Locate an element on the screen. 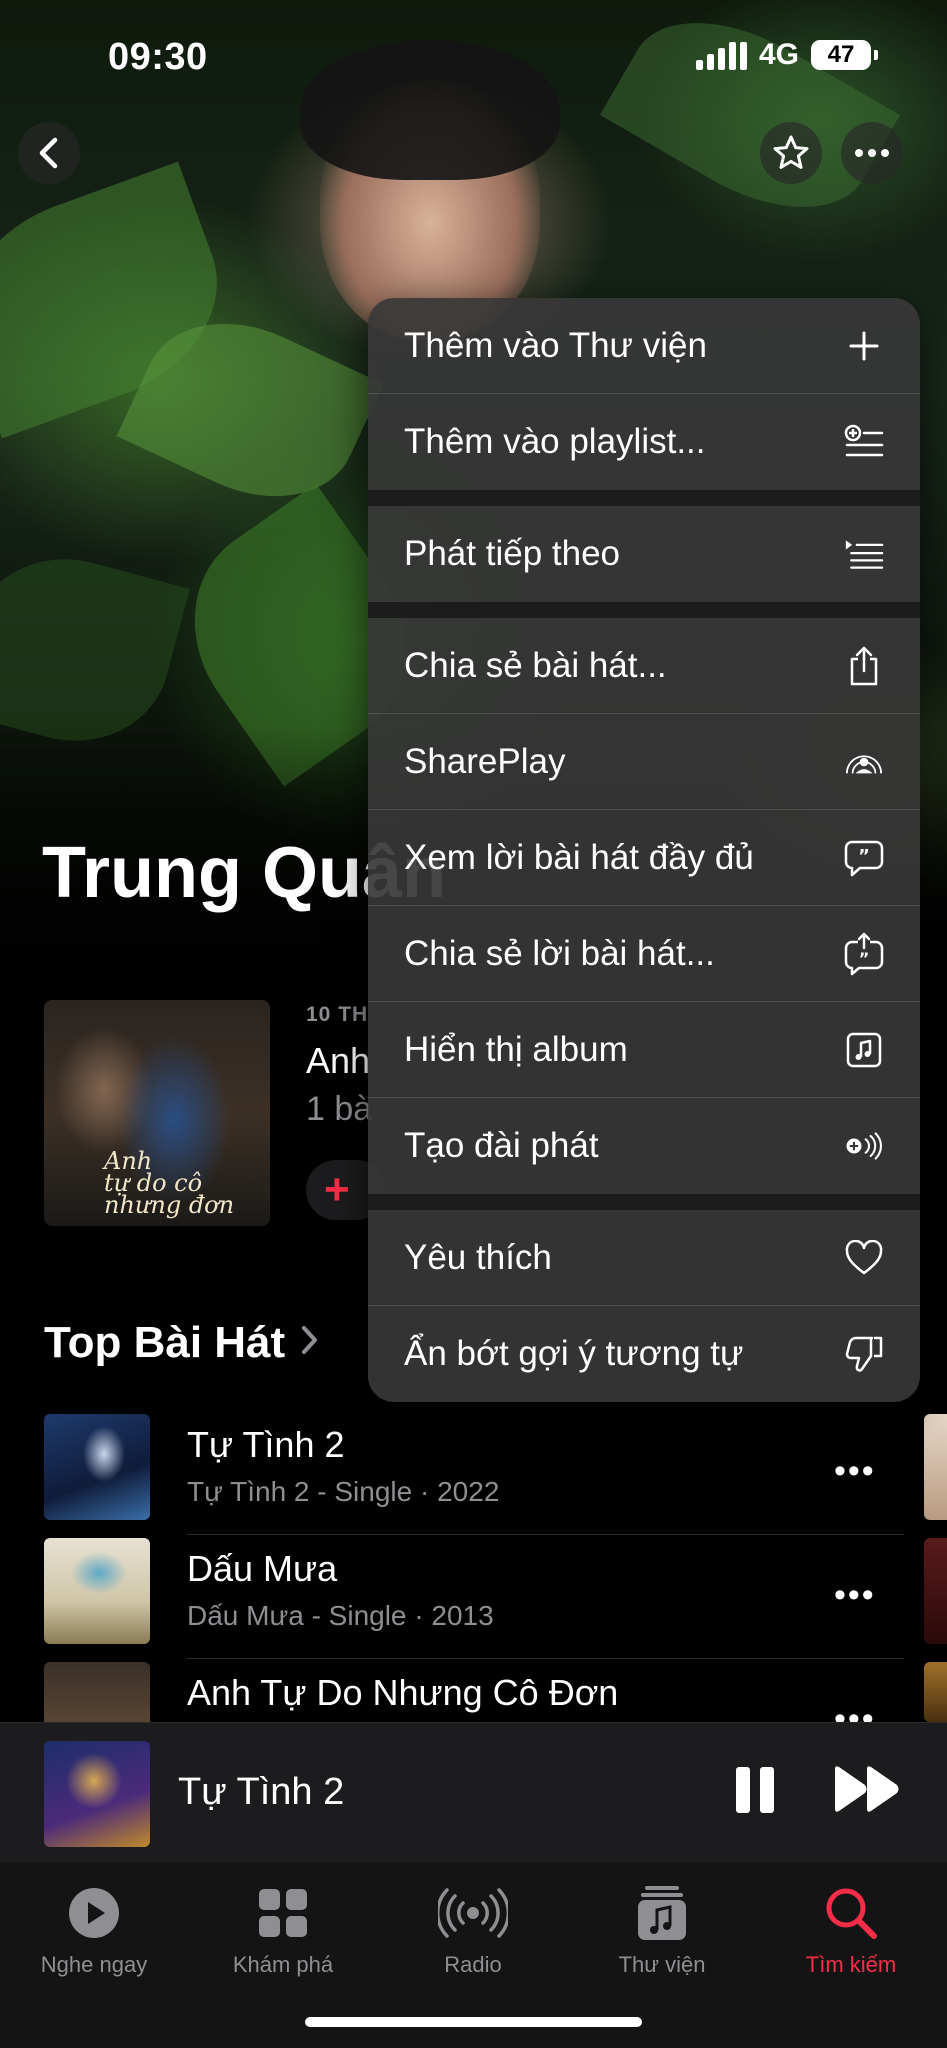 This screenshot has width=947, height=2048. tab-label: Thư viện is located at coordinates (662, 1964).